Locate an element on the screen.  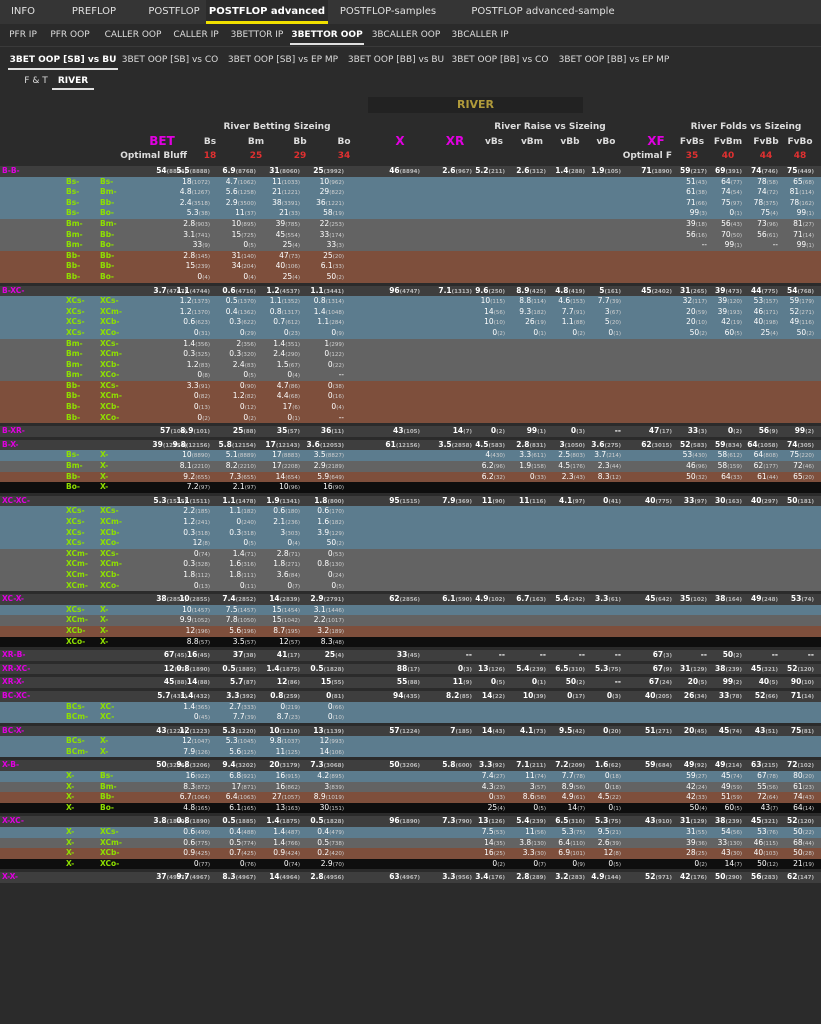
tab-postflop-advanced: POSTFLOP advanced is located at coordinates (267, 12).